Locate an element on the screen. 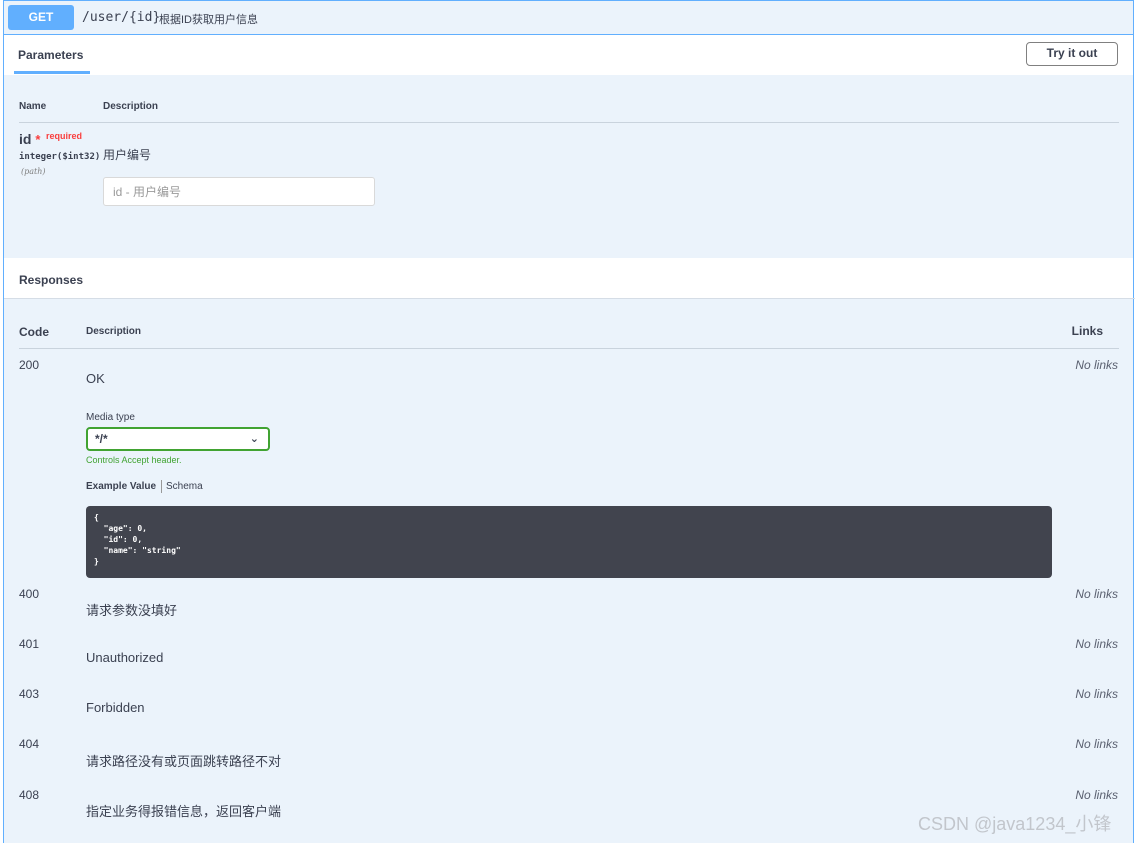  media-type-label: Media type is located at coordinates (110, 417).